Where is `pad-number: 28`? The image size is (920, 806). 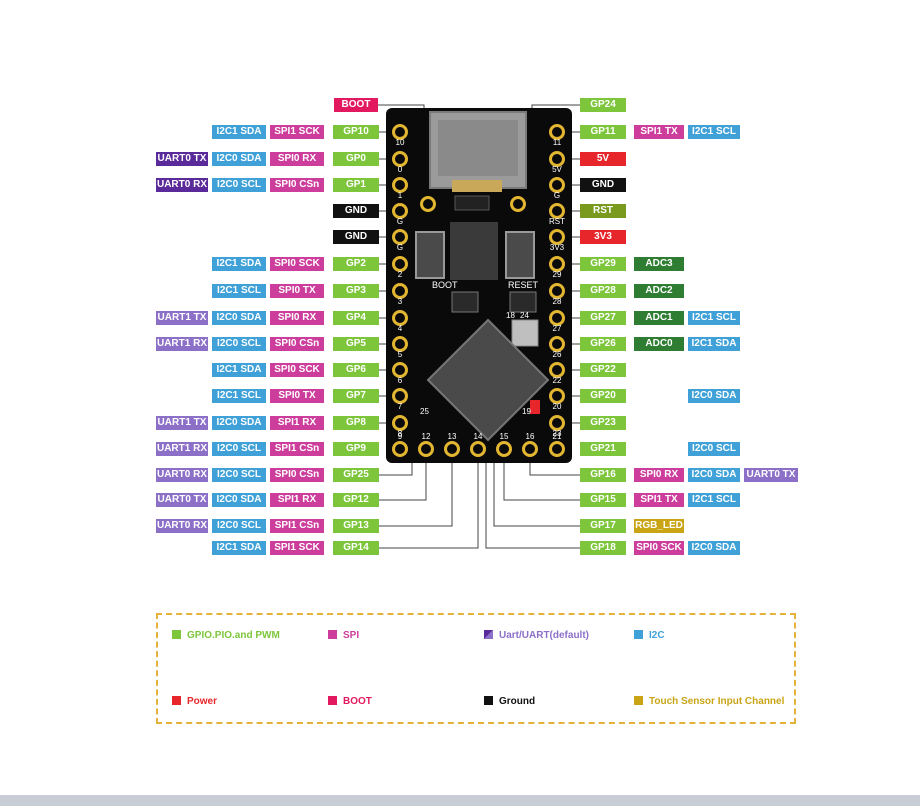 pad-number: 28 is located at coordinates (557, 301).